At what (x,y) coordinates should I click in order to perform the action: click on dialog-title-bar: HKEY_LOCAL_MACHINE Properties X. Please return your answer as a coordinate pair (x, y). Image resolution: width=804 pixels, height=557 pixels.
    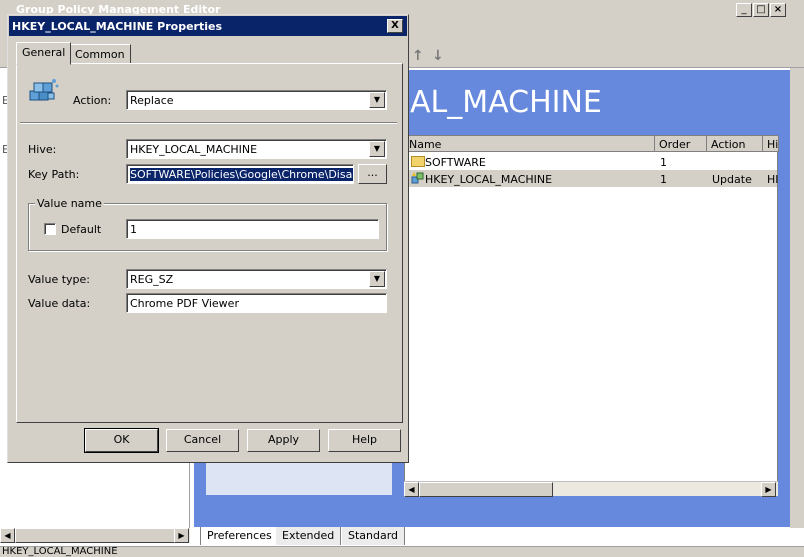
    Looking at the image, I should click on (208, 26).